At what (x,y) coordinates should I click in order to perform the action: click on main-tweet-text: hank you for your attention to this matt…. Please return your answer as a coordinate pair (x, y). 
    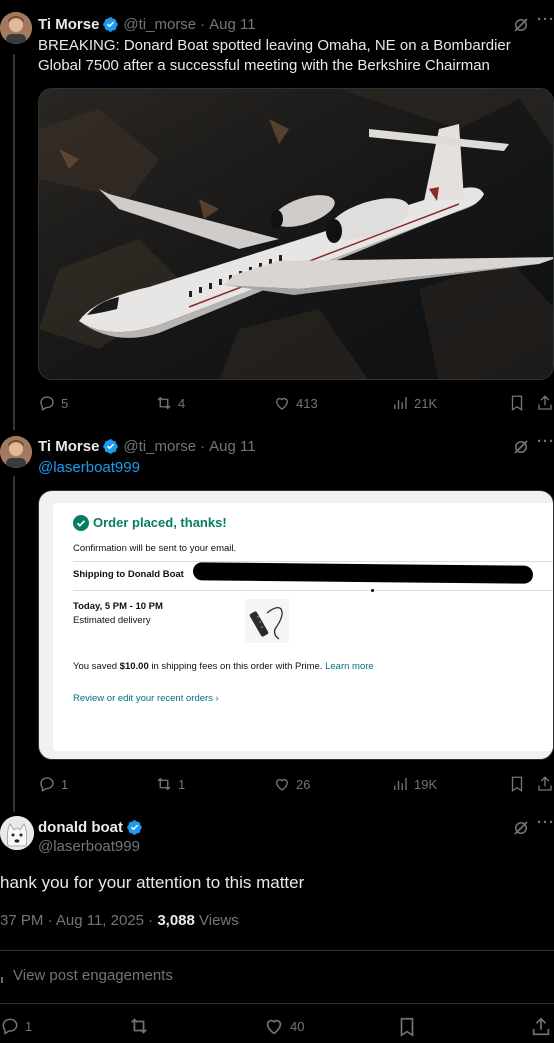
    Looking at the image, I should click on (152, 882).